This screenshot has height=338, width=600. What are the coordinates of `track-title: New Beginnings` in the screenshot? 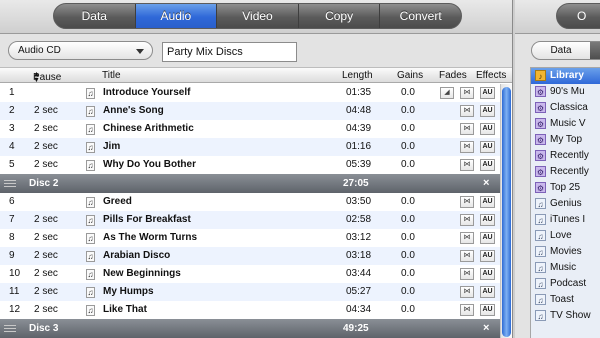 It's located at (142, 274).